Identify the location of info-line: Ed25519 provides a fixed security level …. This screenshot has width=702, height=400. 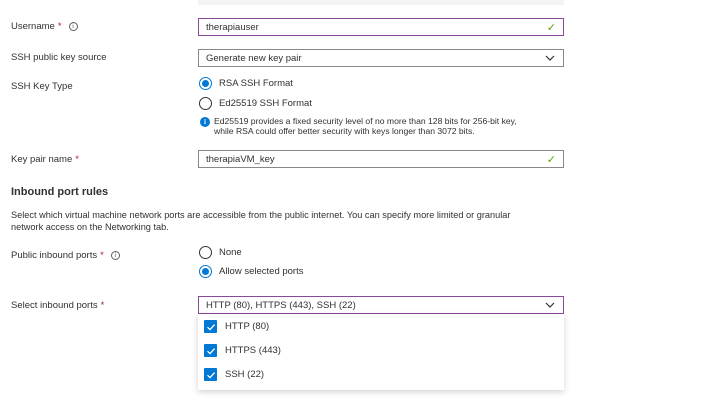
(365, 121).